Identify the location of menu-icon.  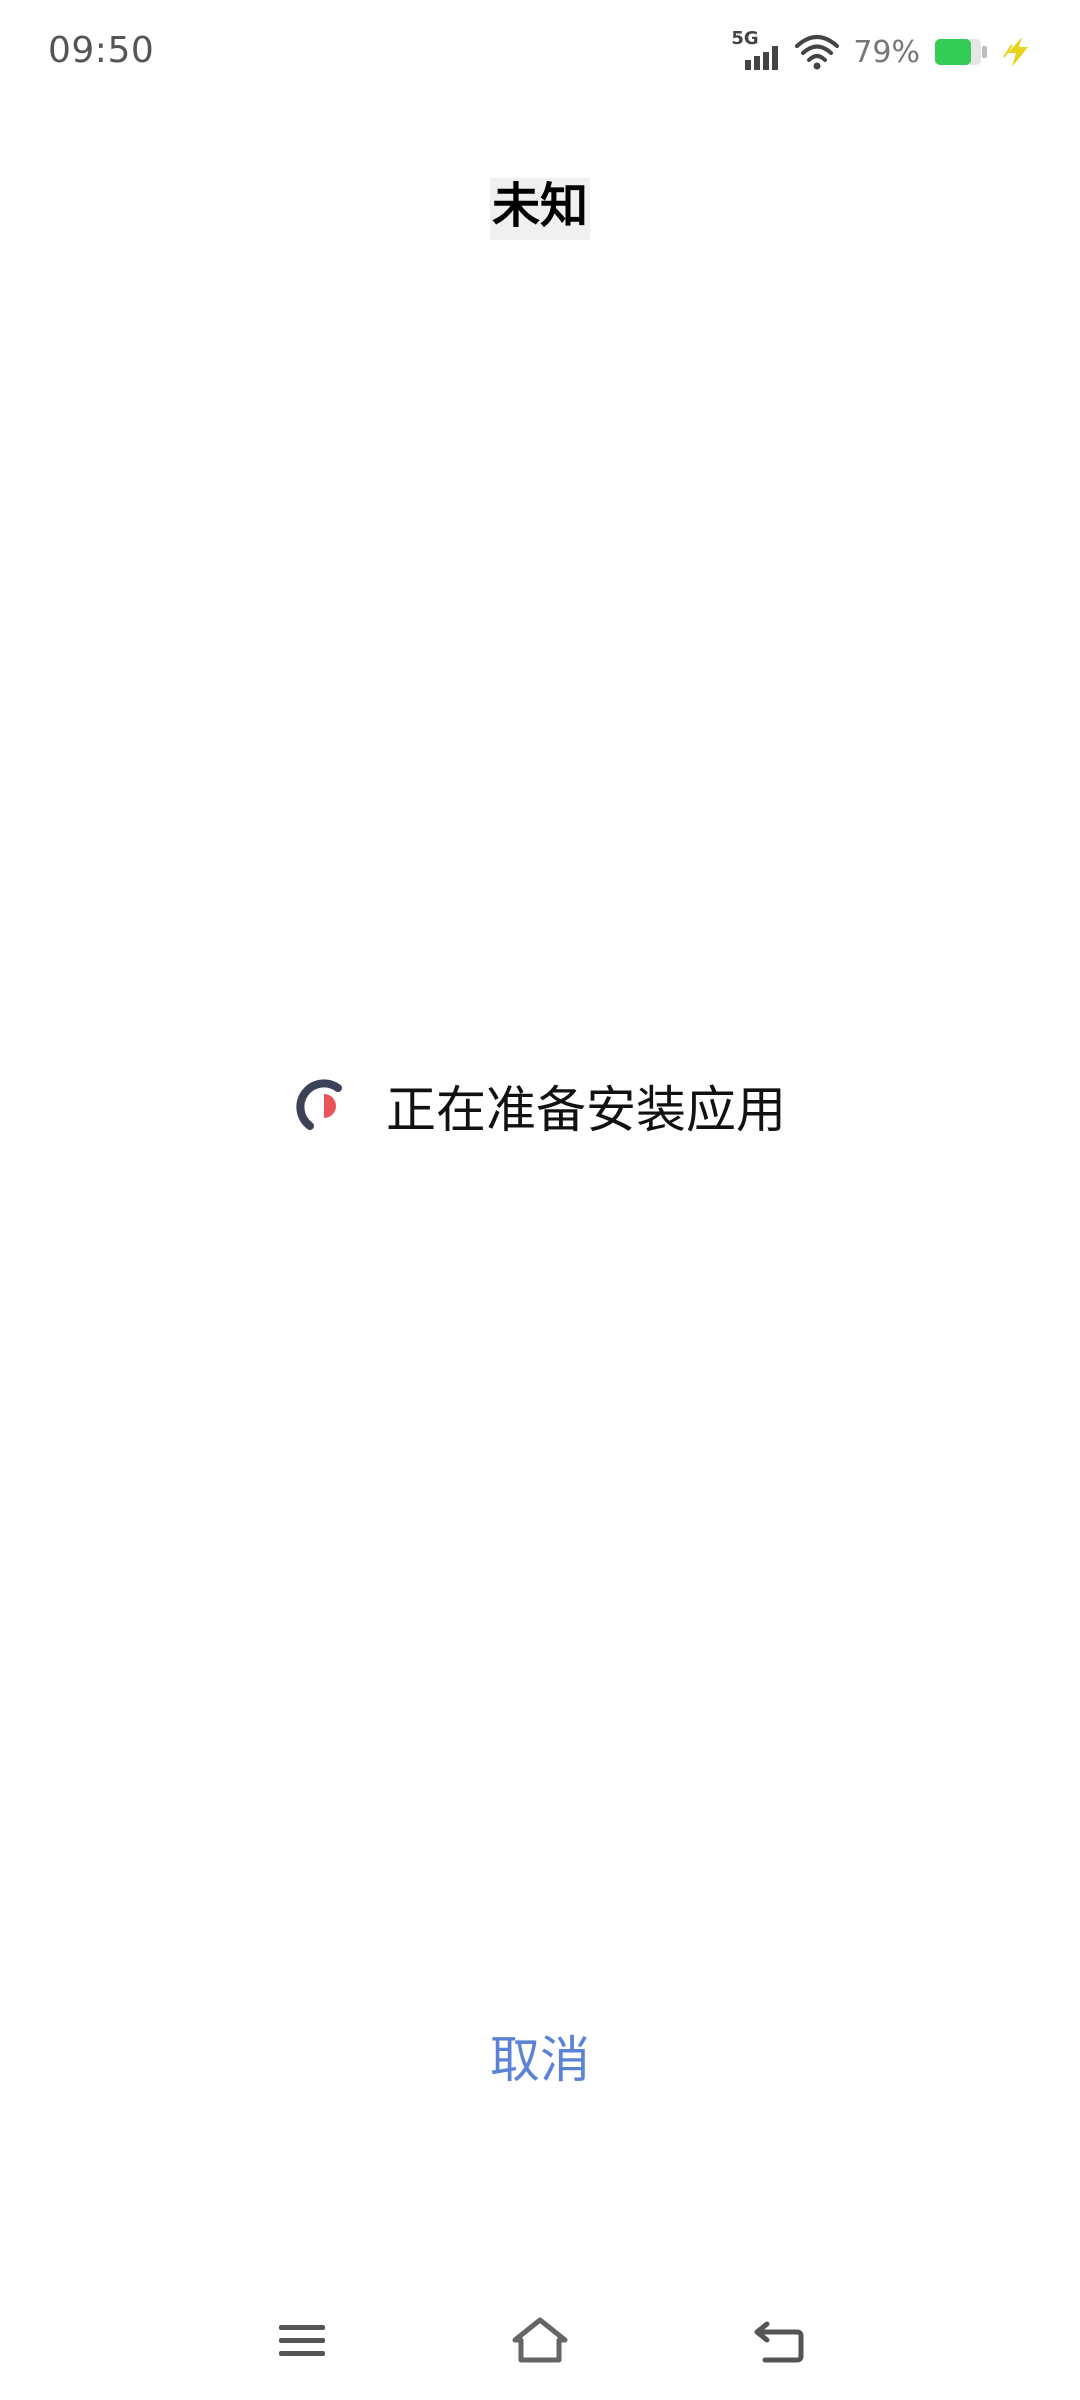
(302, 2340).